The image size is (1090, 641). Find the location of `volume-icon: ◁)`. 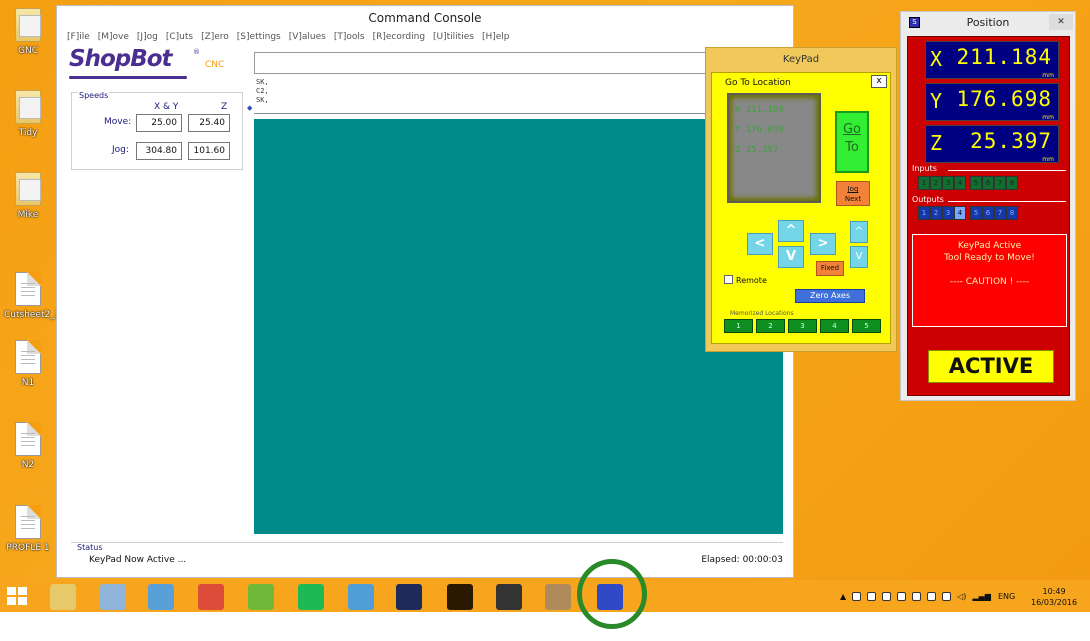

volume-icon: ◁) is located at coordinates (961, 596).